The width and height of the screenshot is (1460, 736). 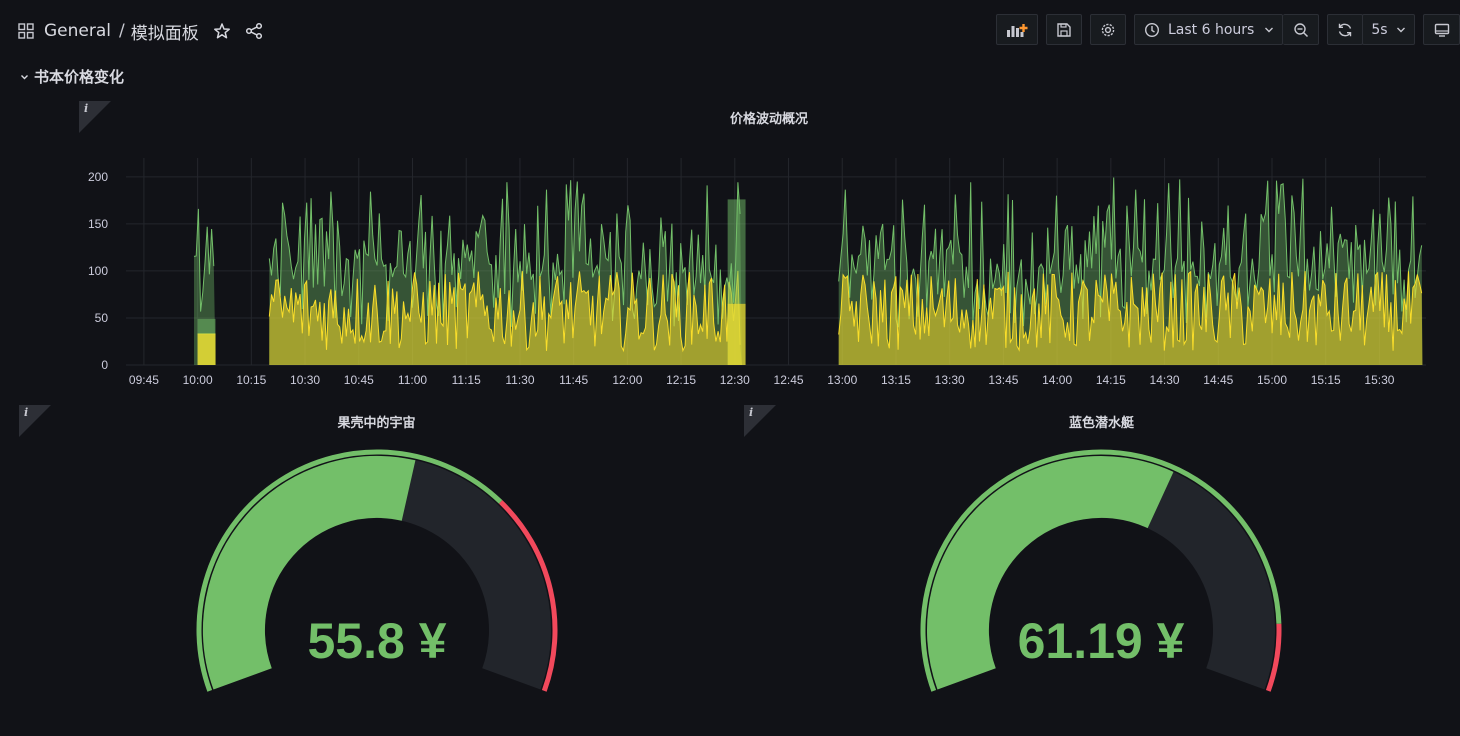 I want to click on x-tick-label: 12:00, so click(x=627, y=380).